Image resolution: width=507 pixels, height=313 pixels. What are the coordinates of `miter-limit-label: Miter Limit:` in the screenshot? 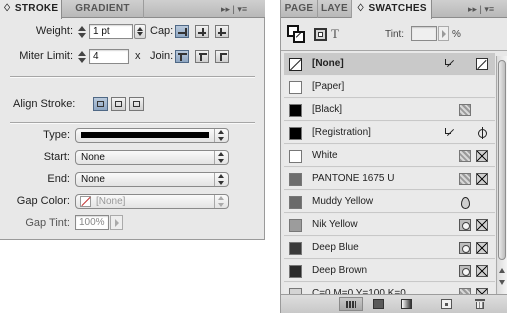 It's located at (46, 56).